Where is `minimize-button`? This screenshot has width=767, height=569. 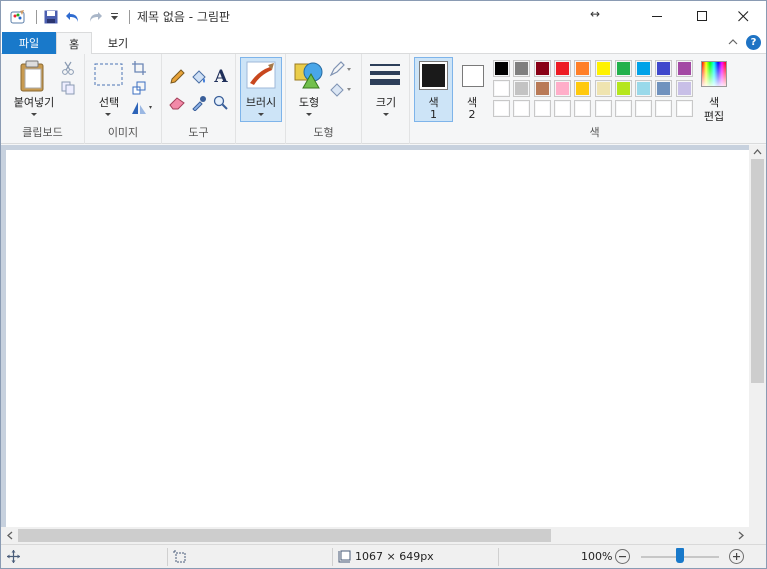
minimize-button is located at coordinates (657, 16).